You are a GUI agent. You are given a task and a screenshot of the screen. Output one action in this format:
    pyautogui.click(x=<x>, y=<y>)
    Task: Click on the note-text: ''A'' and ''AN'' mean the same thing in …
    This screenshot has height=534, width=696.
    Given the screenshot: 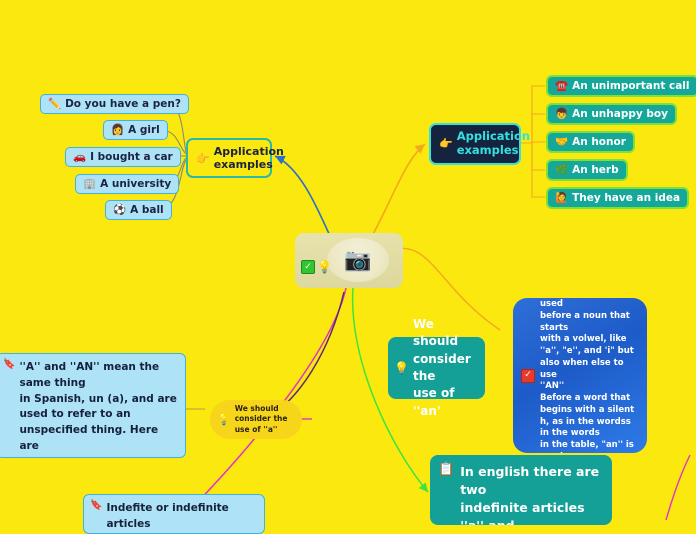 What is the action you would take?
    pyautogui.click(x=98, y=409)
    